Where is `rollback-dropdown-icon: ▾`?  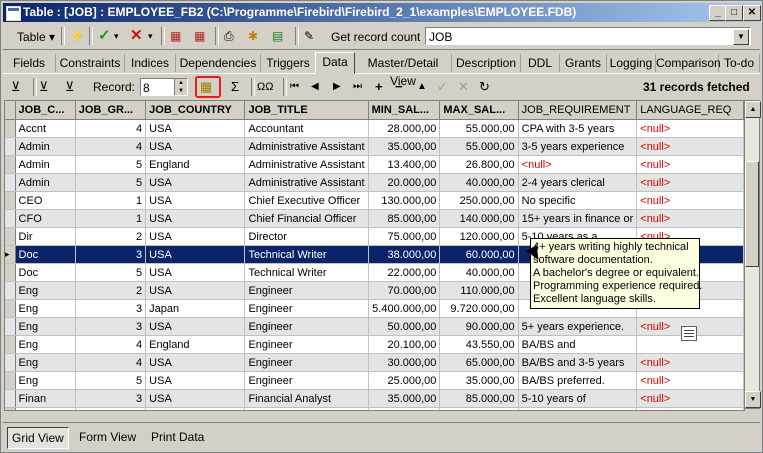
rollback-dropdown-icon: ▾ is located at coordinates (150, 36).